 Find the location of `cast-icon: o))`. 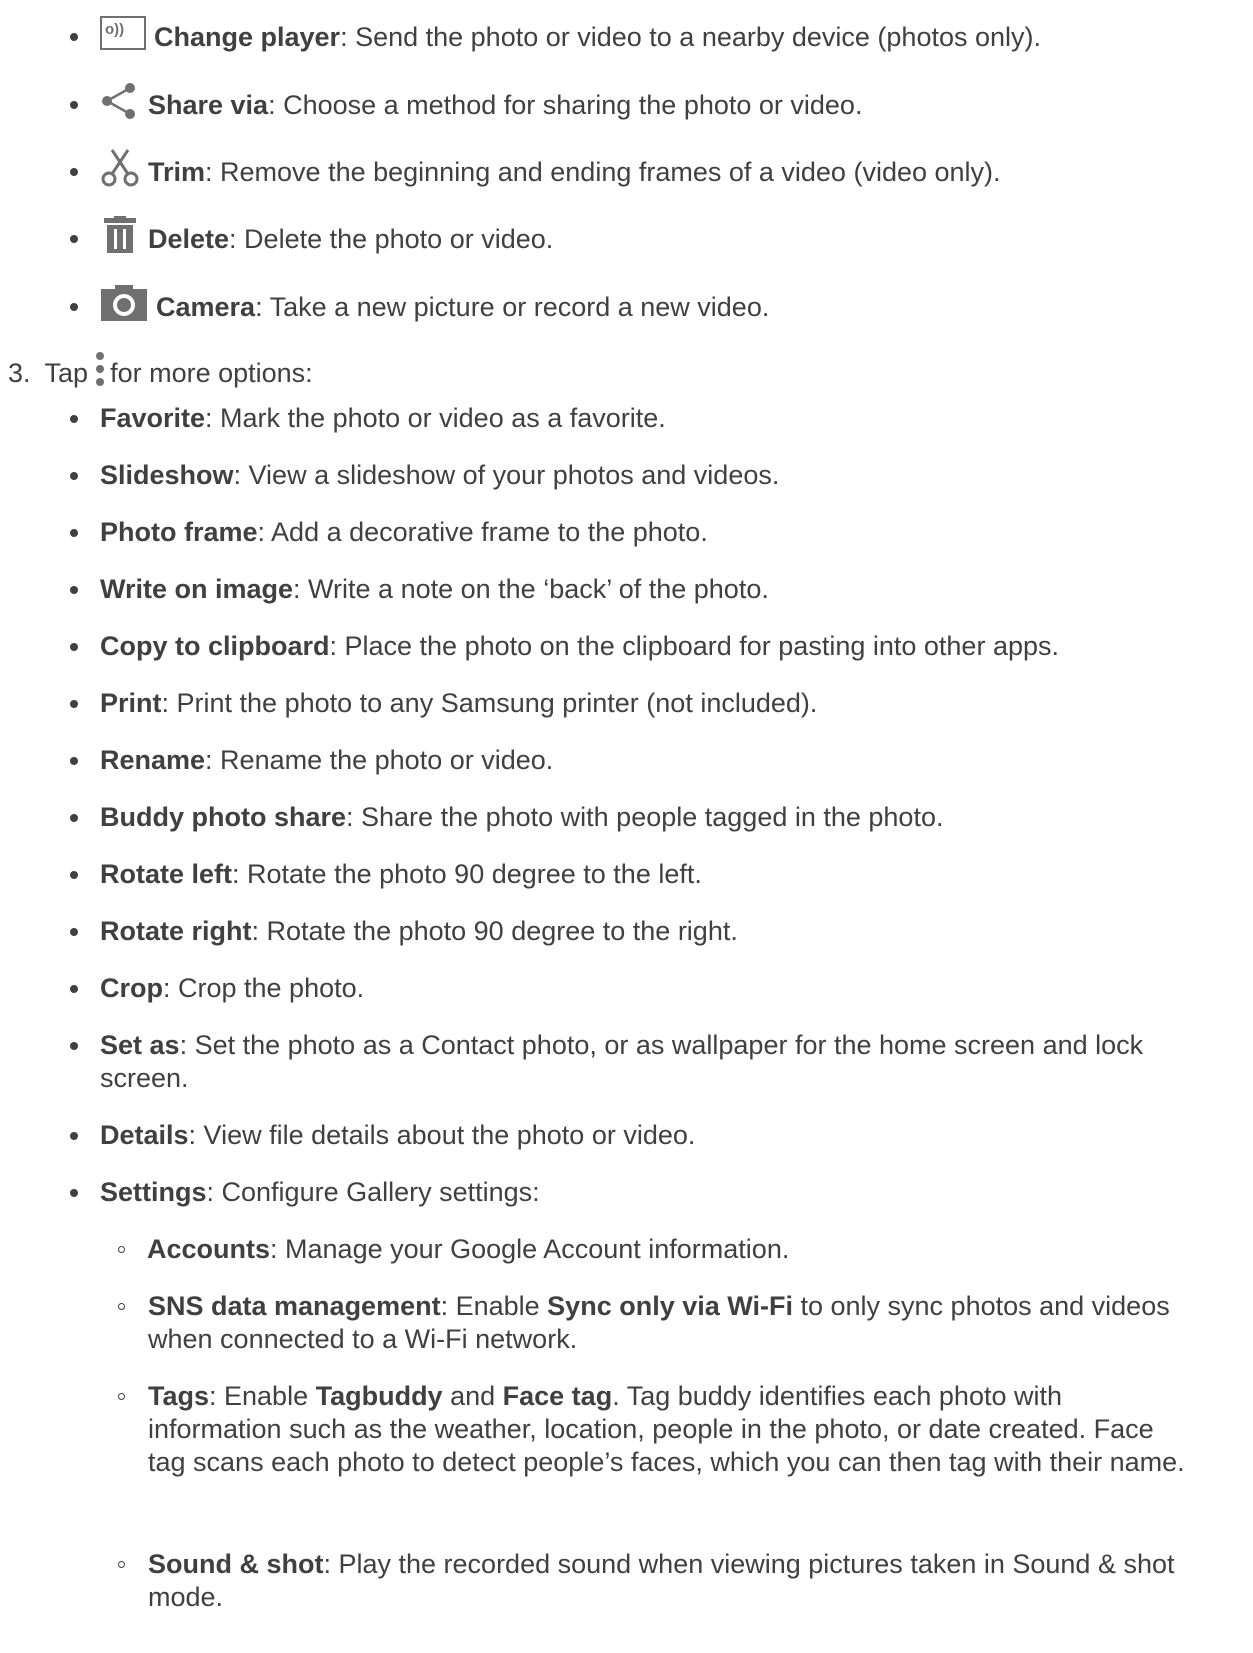

cast-icon: o)) is located at coordinates (123, 37).